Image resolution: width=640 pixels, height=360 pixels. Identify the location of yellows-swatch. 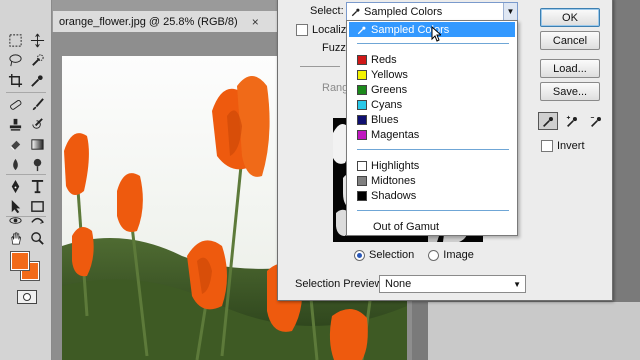
(362, 74).